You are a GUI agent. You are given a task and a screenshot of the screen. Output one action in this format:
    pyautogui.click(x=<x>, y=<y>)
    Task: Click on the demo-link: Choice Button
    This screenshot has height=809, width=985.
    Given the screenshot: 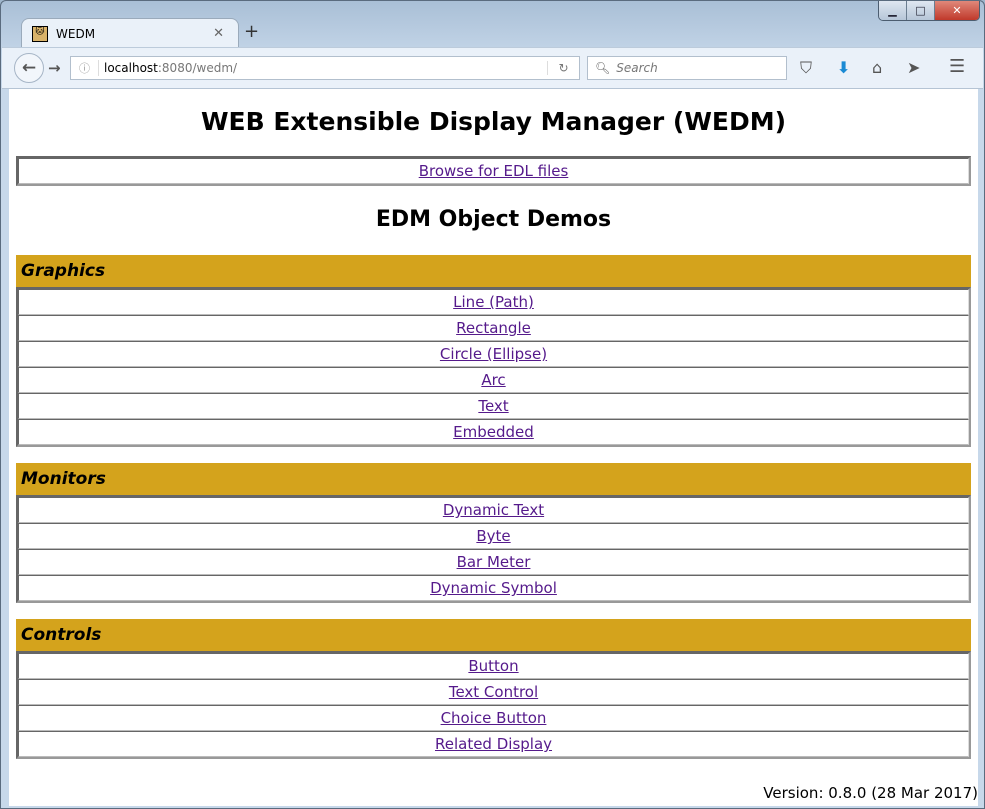 What is the action you would take?
    pyautogui.click(x=494, y=718)
    